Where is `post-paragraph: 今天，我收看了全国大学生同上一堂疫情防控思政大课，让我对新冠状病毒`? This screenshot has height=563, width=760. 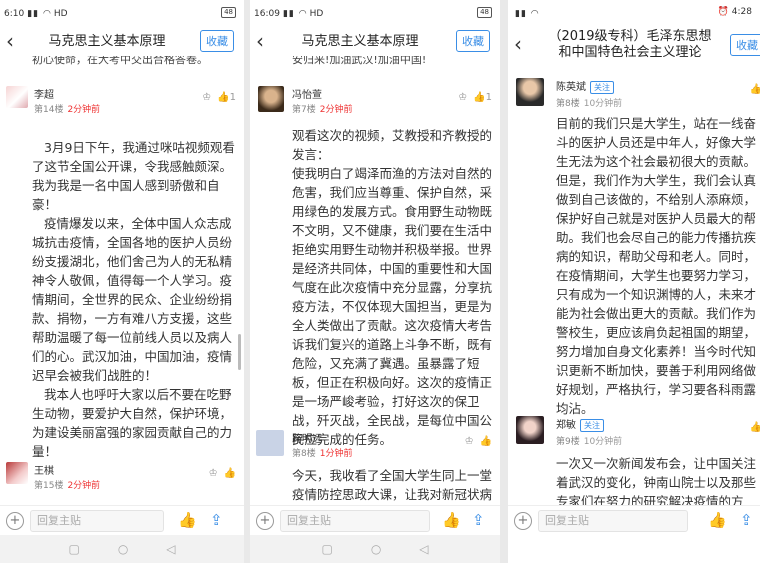
post-paragraph: 今天，我收看了全国大学生同上一堂疫情防控思政大课，让我对新冠状病毒 is located at coordinates (392, 485).